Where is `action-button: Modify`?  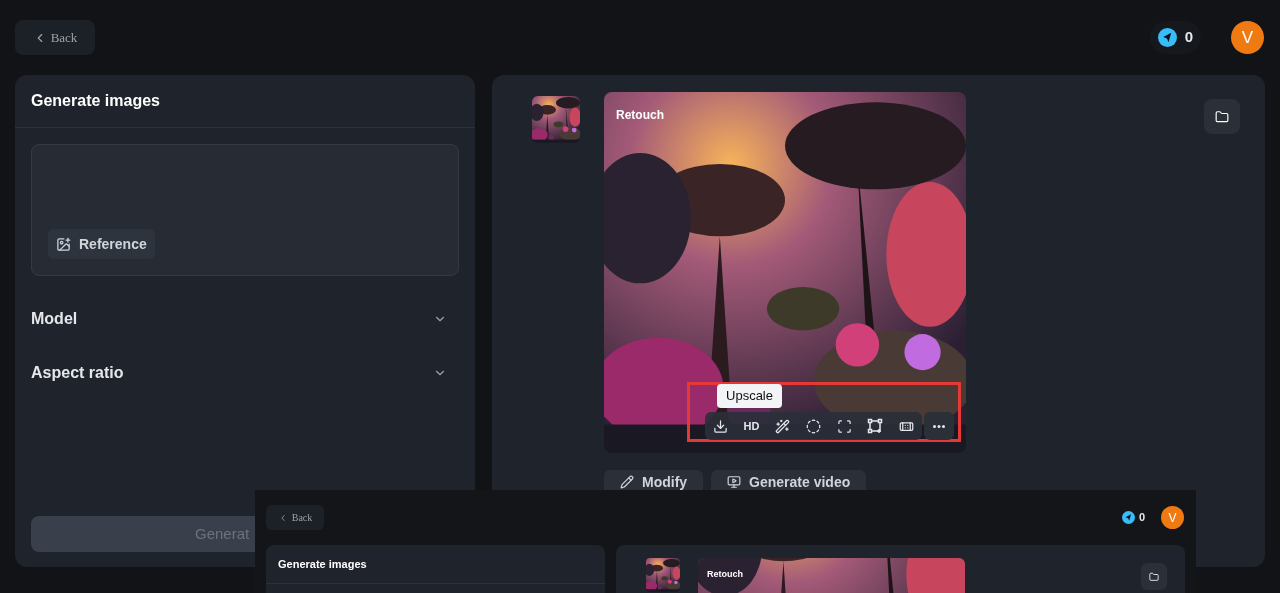
action-button: Modify is located at coordinates (654, 480).